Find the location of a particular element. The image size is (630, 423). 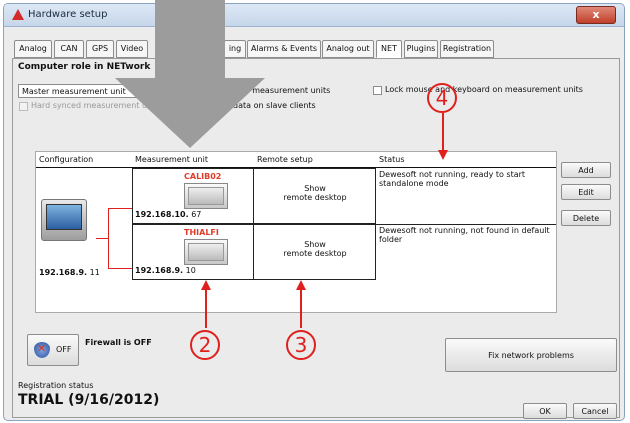

firewall-status: Firewall is OFF is located at coordinates (118, 342).